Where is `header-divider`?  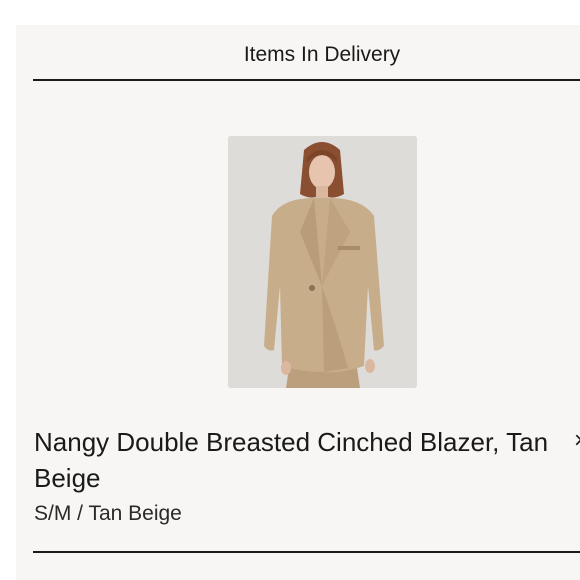 header-divider is located at coordinates (306, 80).